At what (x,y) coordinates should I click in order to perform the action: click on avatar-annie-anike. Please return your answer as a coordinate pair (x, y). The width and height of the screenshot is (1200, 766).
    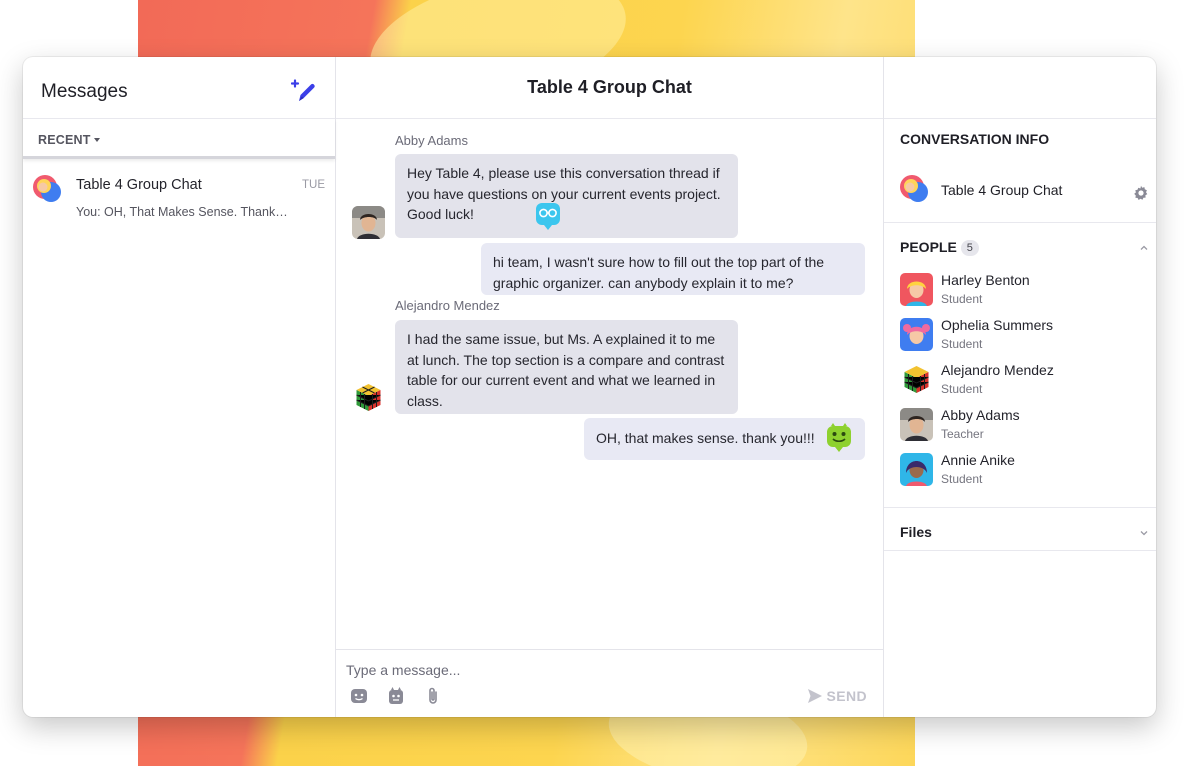
    Looking at the image, I should click on (916, 469).